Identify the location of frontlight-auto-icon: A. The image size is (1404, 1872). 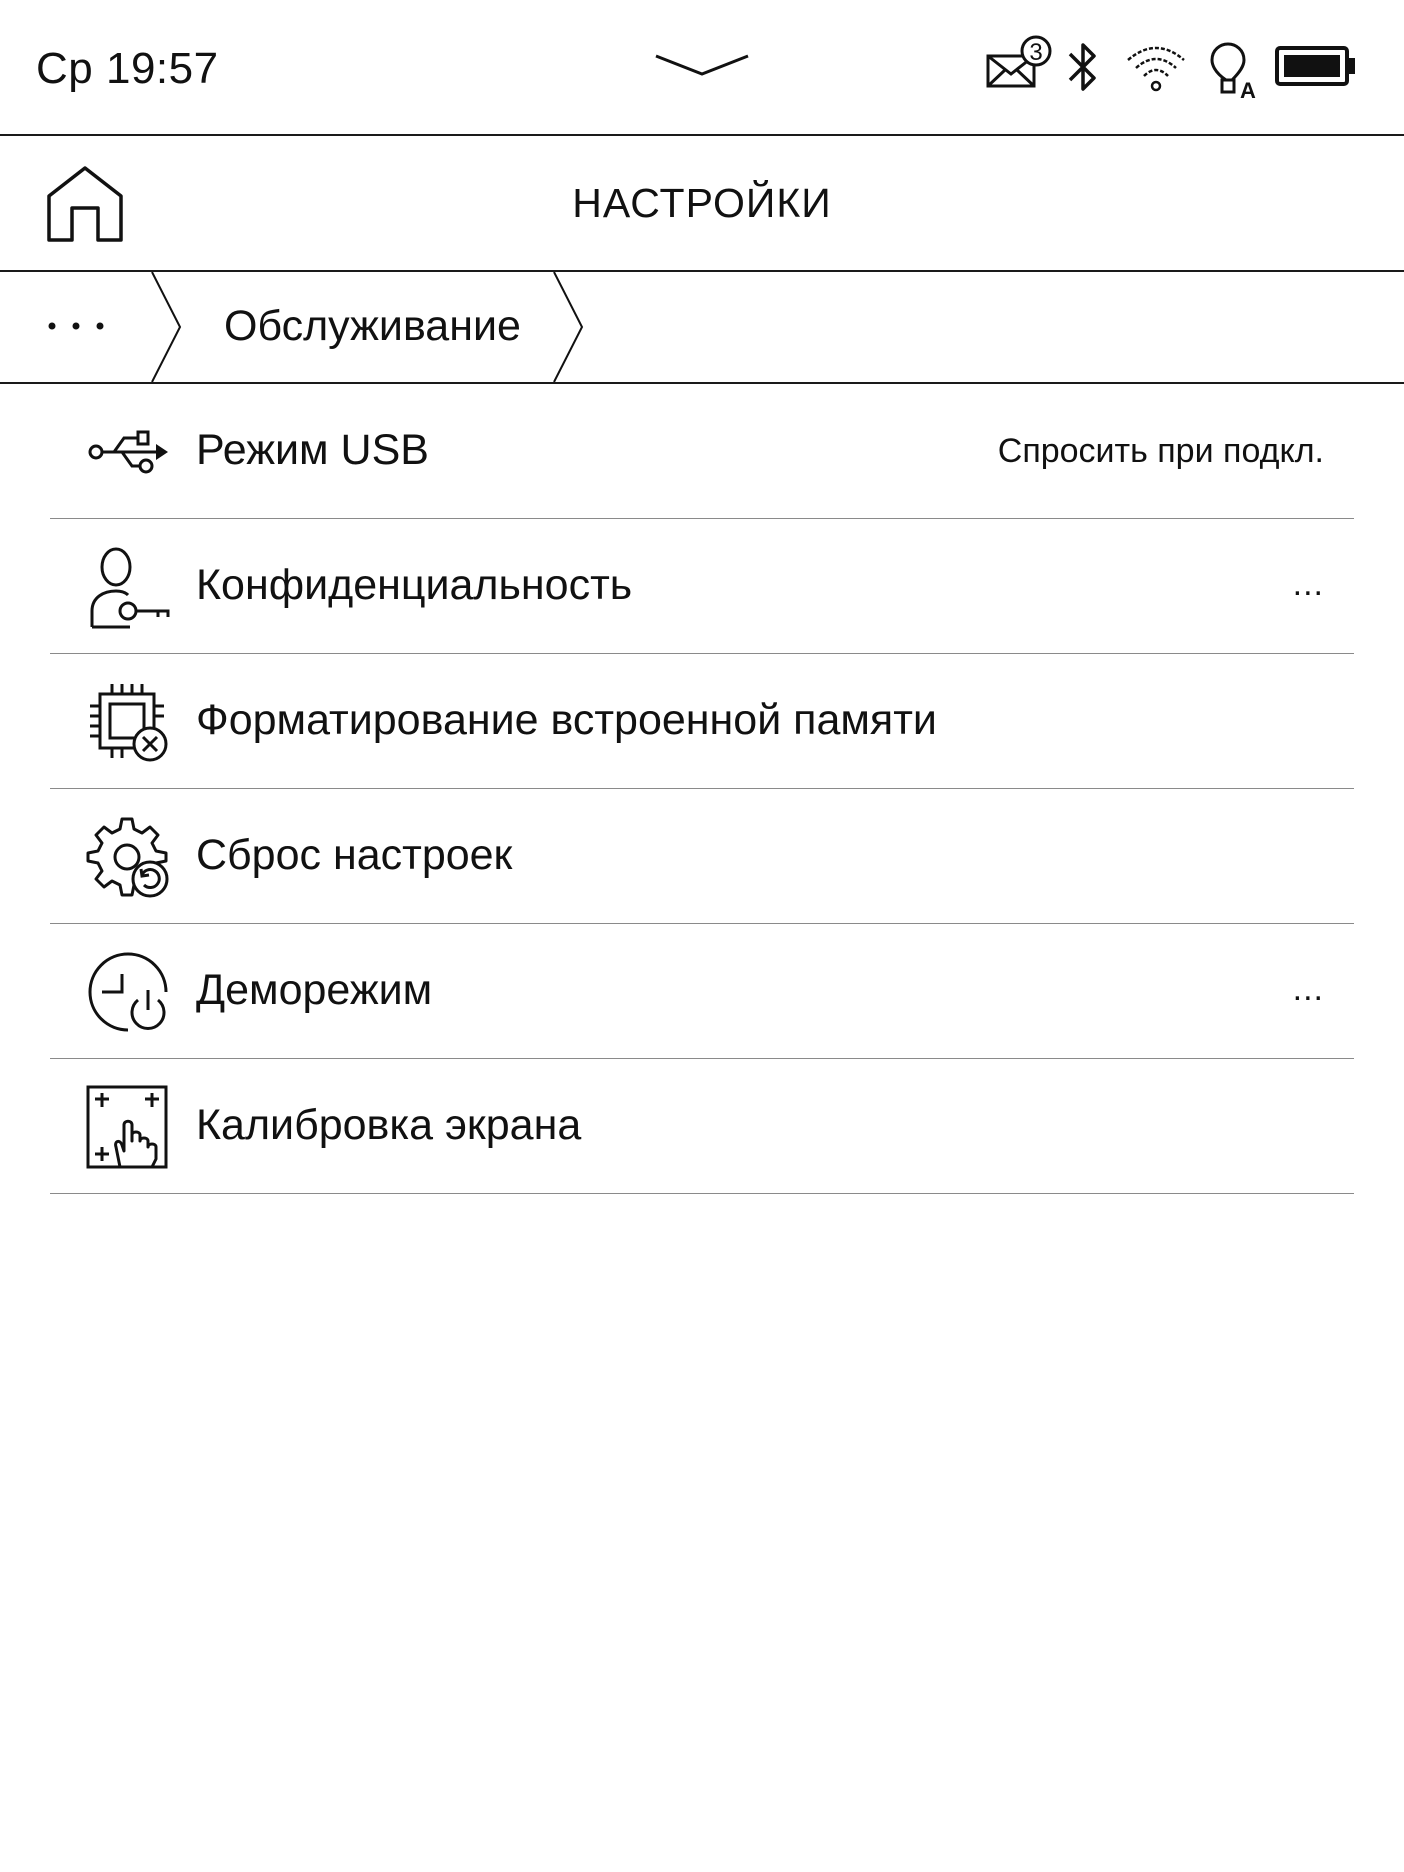
(1233, 71).